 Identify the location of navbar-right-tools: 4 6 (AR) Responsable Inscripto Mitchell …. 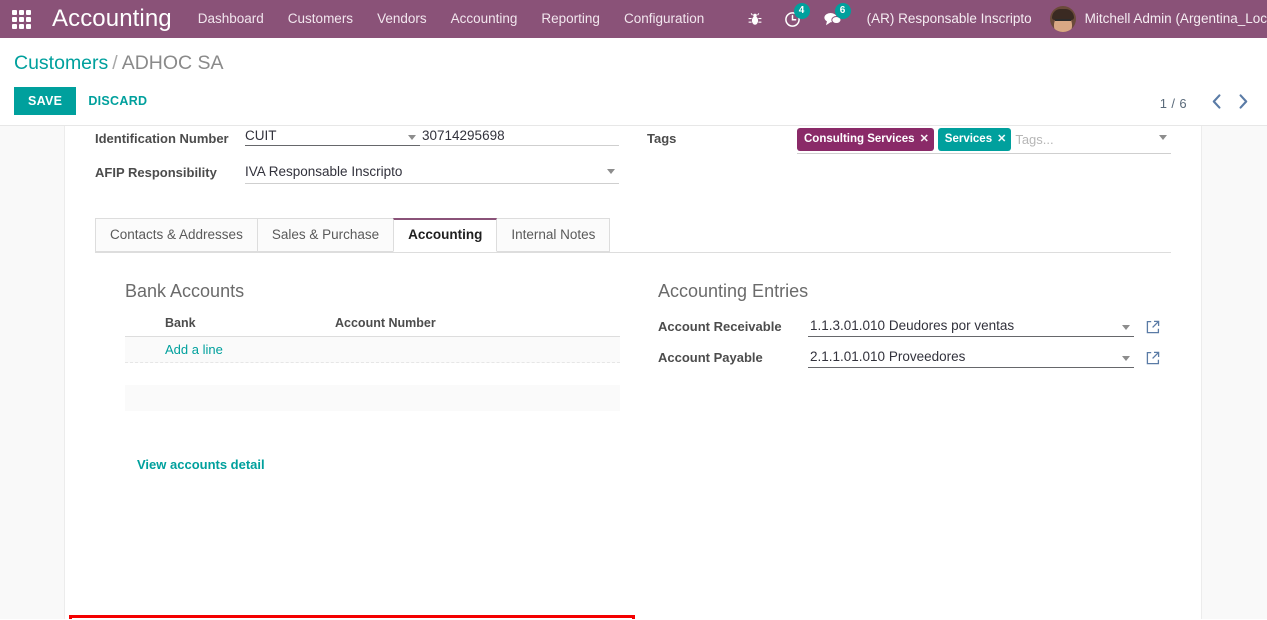
(1002, 19).